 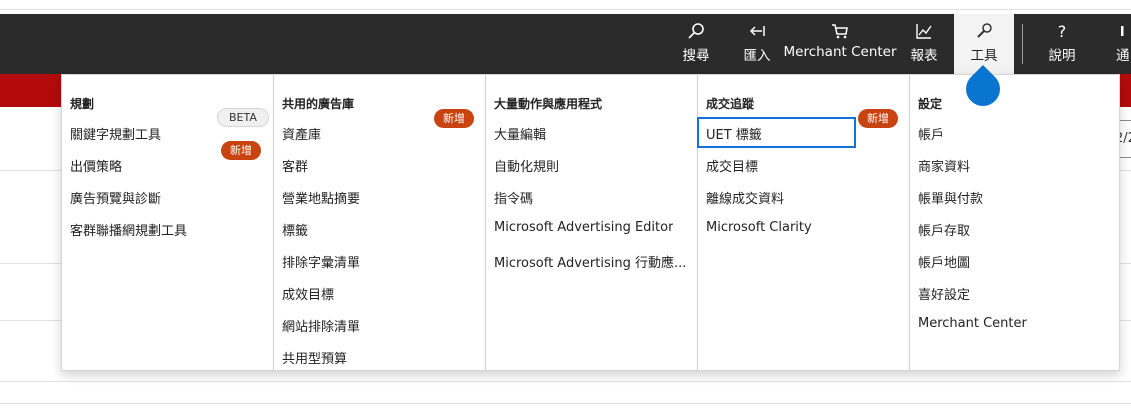 What do you see at coordinates (321, 325) in the screenshot?
I see `menu-item-website-exclusions: 網站排除清單` at bounding box center [321, 325].